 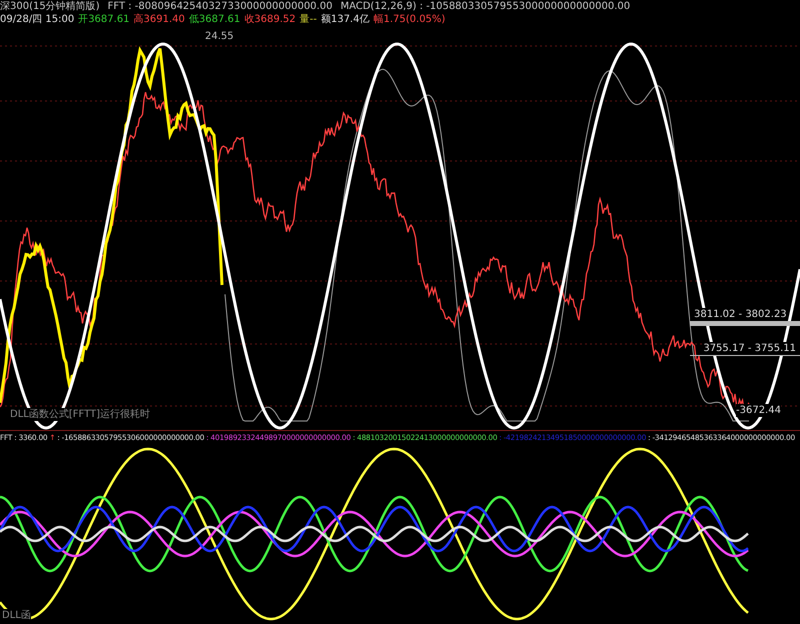 What do you see at coordinates (270, 19) in the screenshot?
I see `quote-text: 收3689.52` at bounding box center [270, 19].